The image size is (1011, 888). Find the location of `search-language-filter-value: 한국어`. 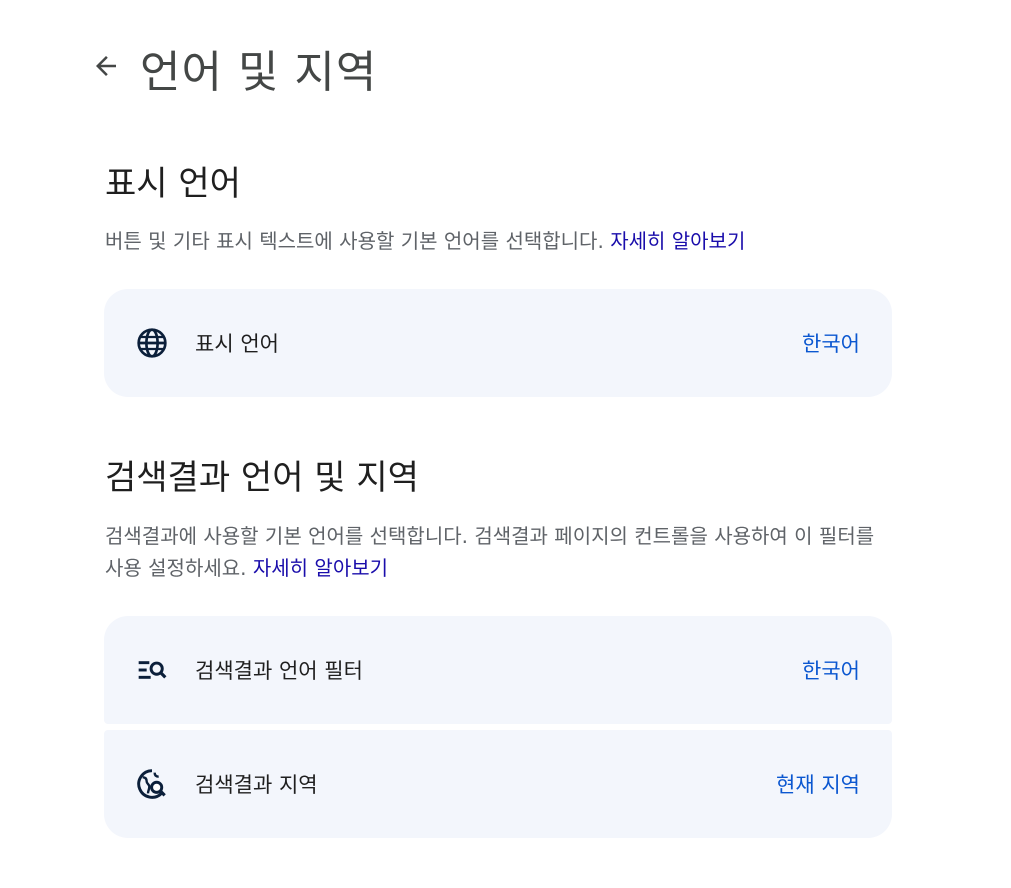

search-language-filter-value: 한국어 is located at coordinates (831, 670).